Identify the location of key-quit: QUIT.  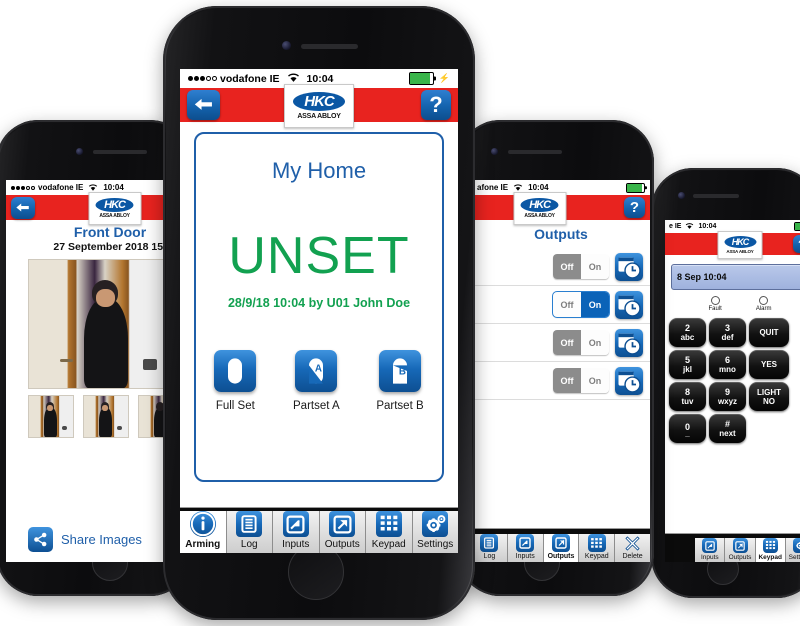
(769, 332).